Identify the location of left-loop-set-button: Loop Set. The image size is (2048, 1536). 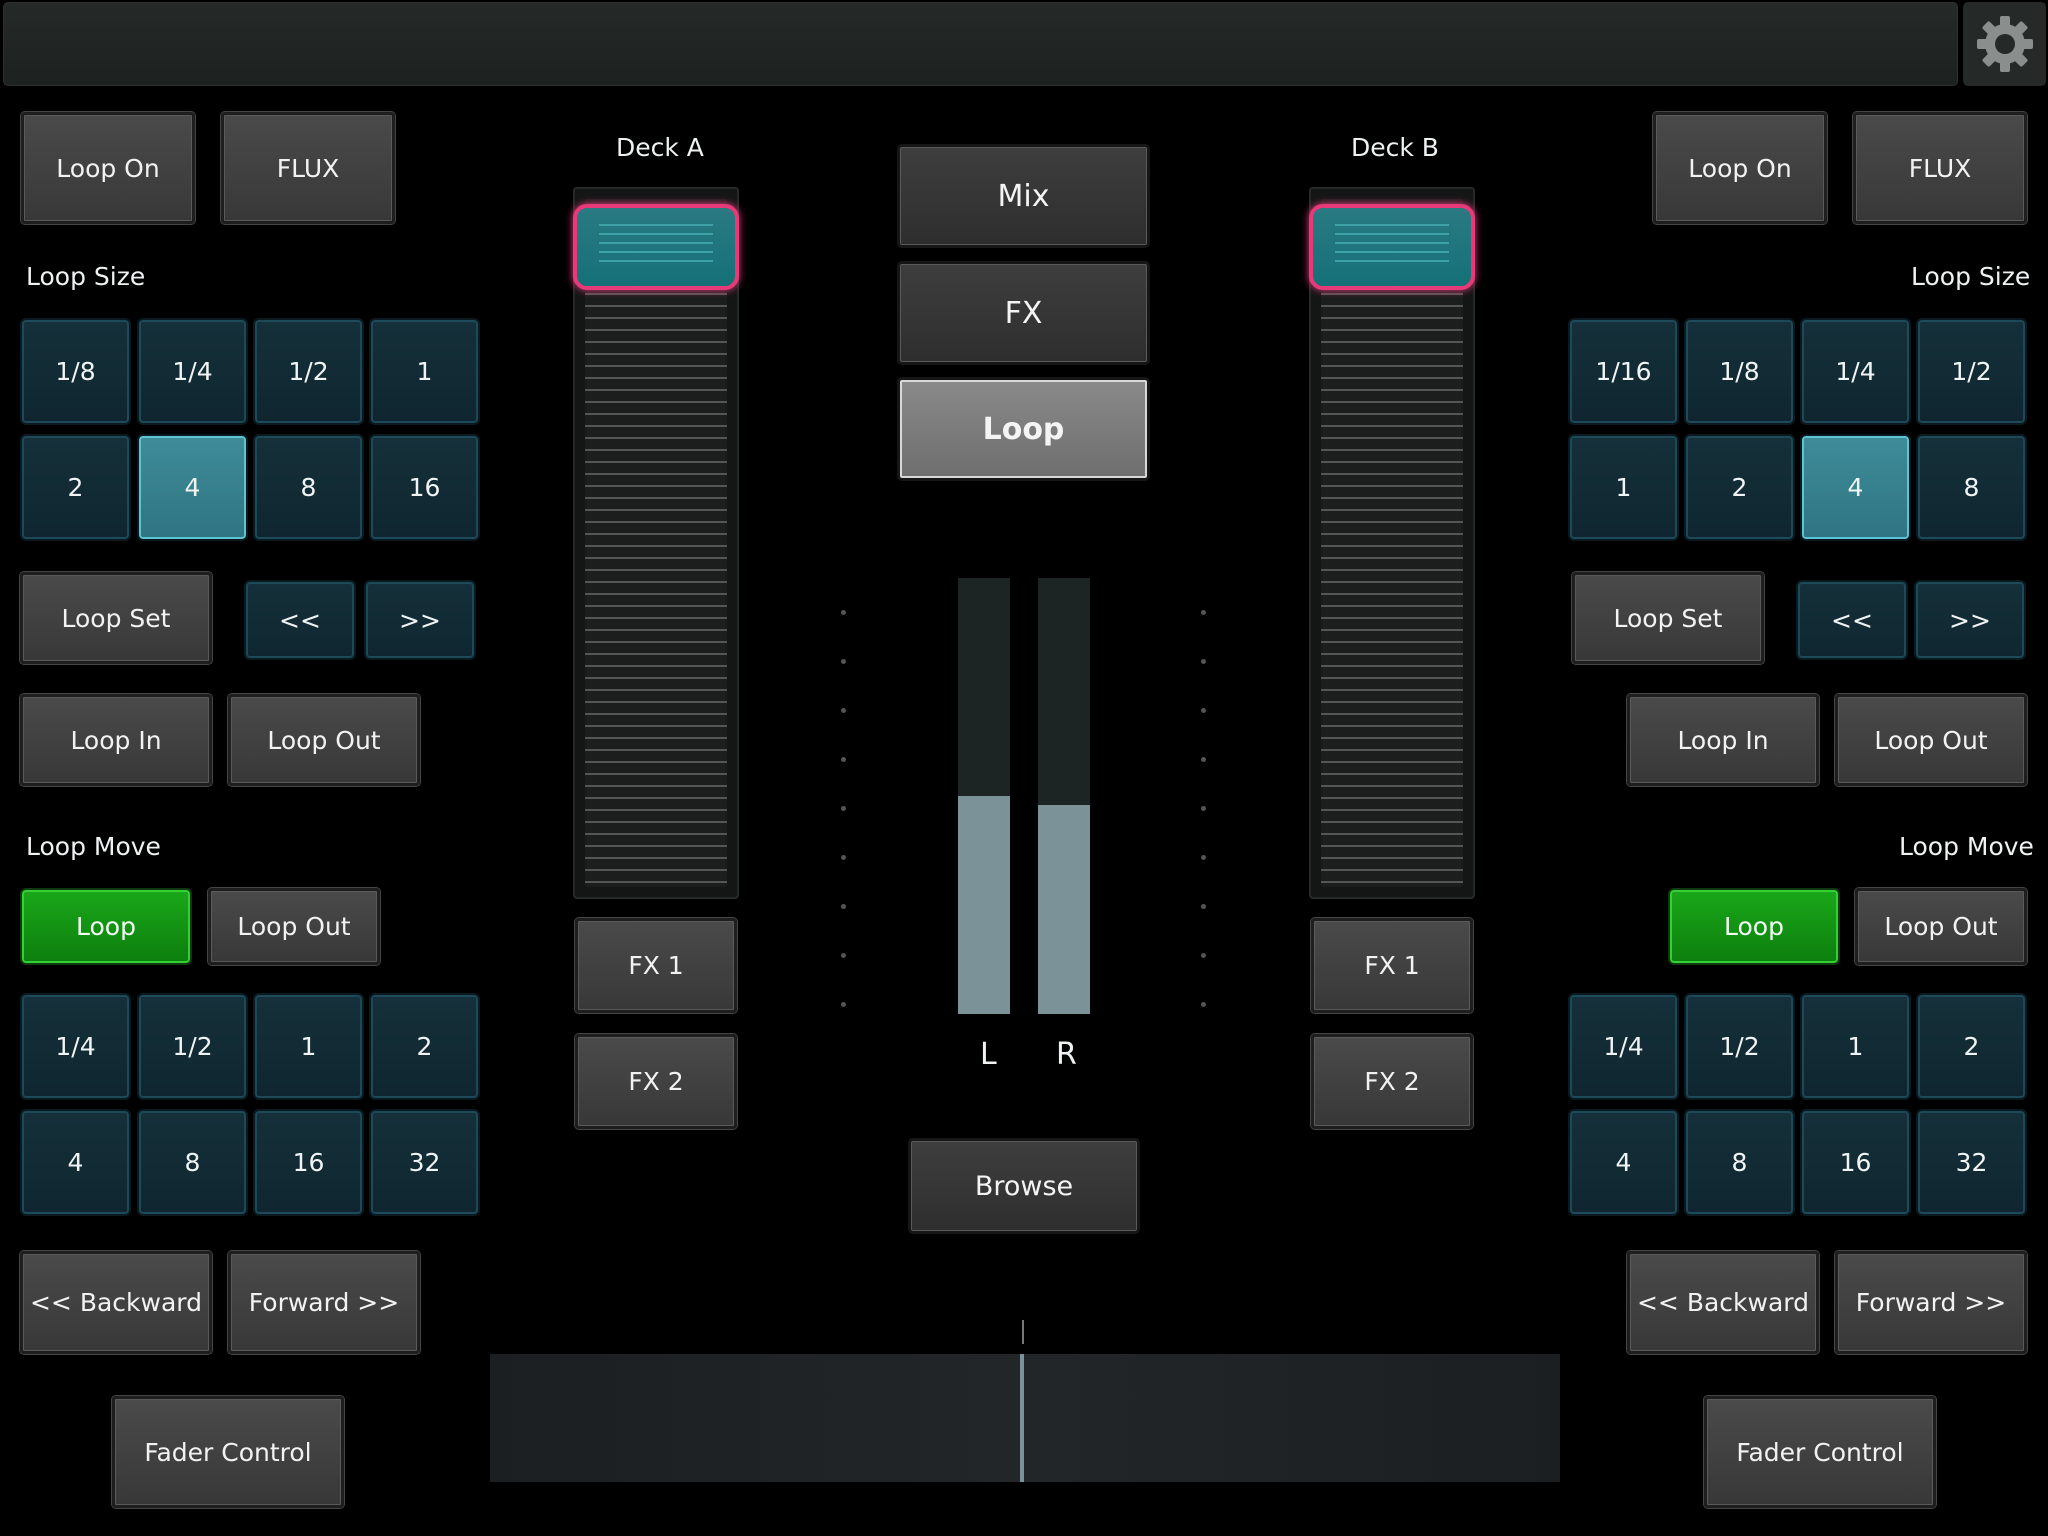
(116, 618).